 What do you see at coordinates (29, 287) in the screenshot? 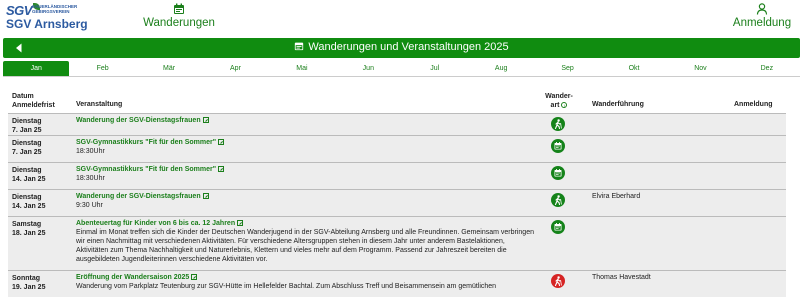
I see `event-day: 19. Jan 25` at bounding box center [29, 287].